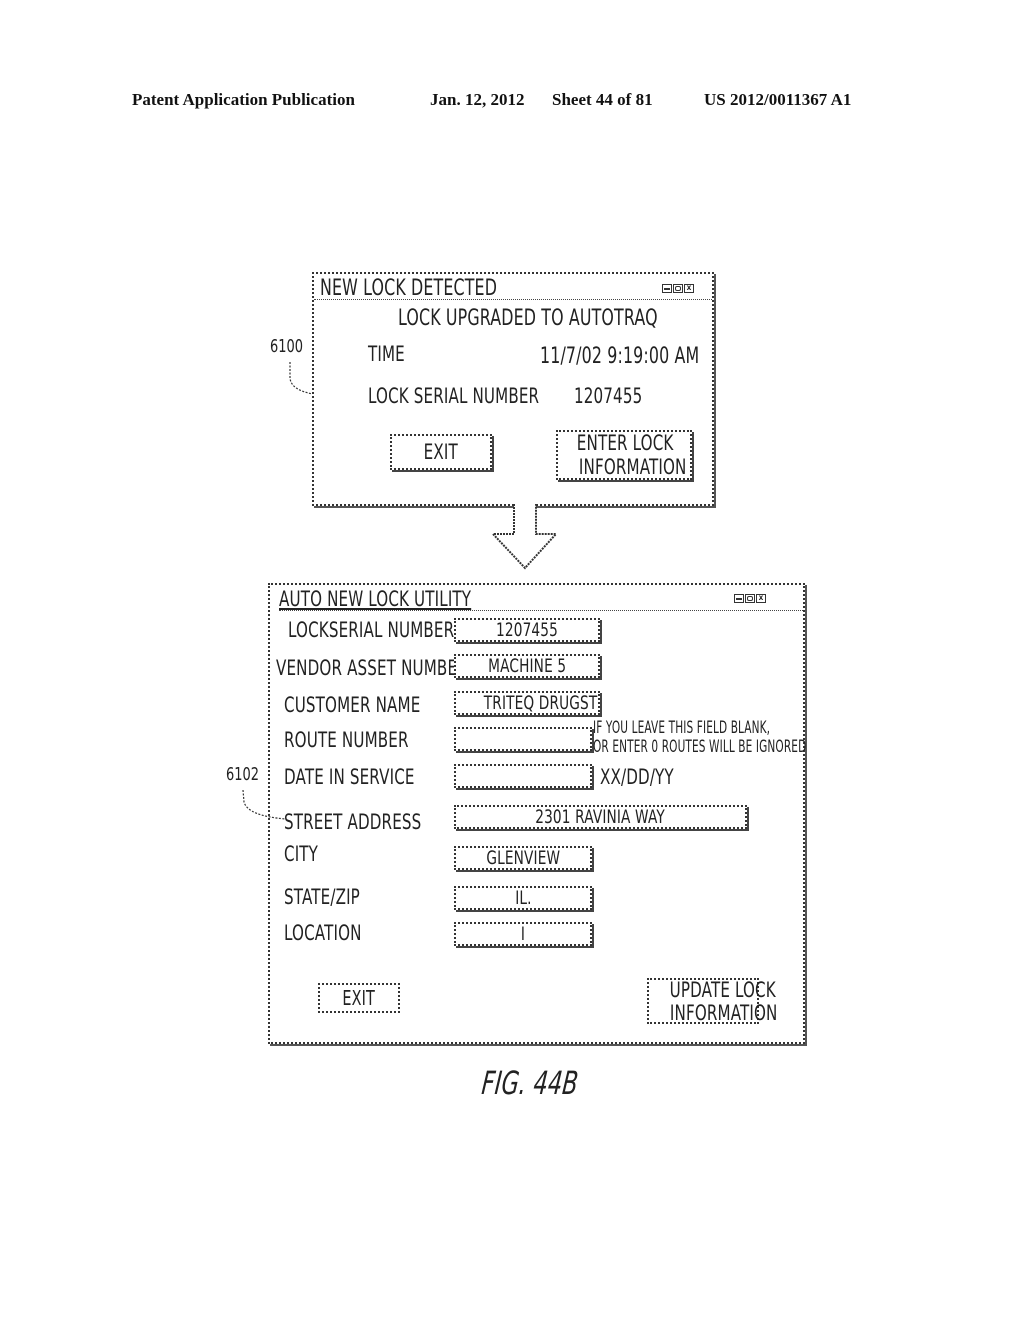 This screenshot has width=1024, height=1320. I want to click on down-arrow-icon, so click(524, 537).